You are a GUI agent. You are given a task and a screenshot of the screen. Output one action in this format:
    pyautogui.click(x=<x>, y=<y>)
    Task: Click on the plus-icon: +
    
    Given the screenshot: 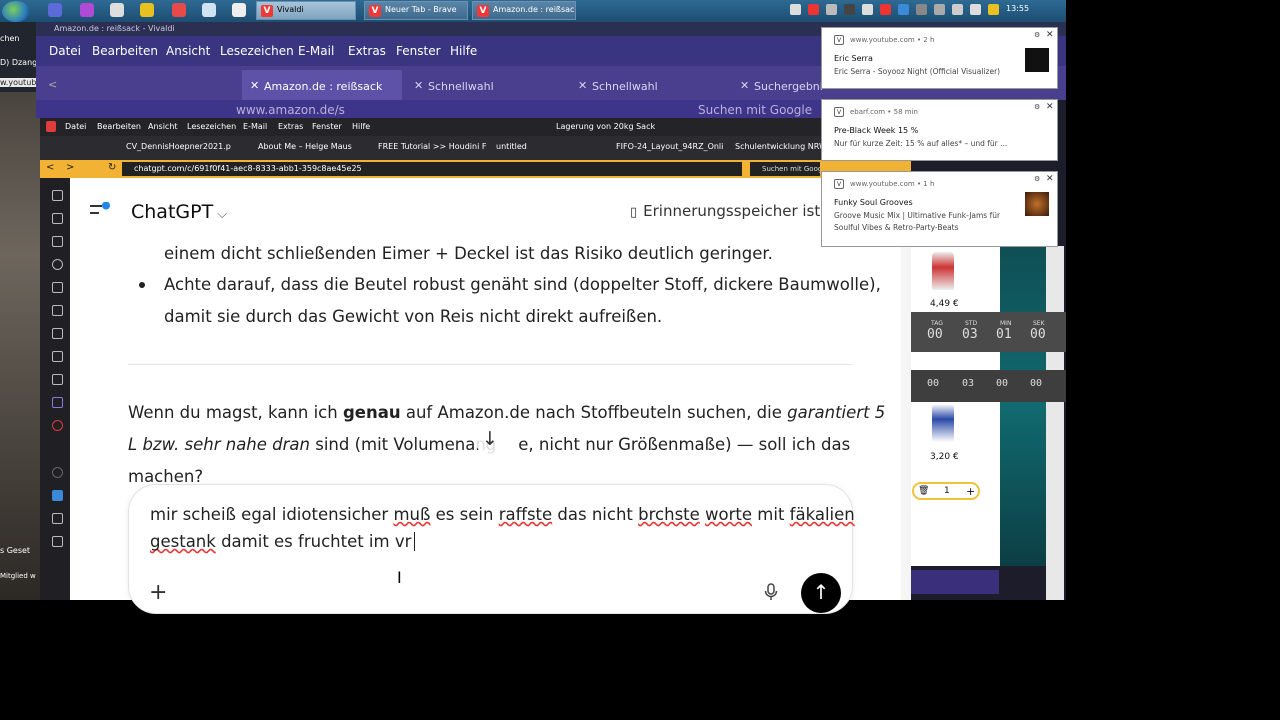 What is the action you would take?
    pyautogui.click(x=970, y=491)
    